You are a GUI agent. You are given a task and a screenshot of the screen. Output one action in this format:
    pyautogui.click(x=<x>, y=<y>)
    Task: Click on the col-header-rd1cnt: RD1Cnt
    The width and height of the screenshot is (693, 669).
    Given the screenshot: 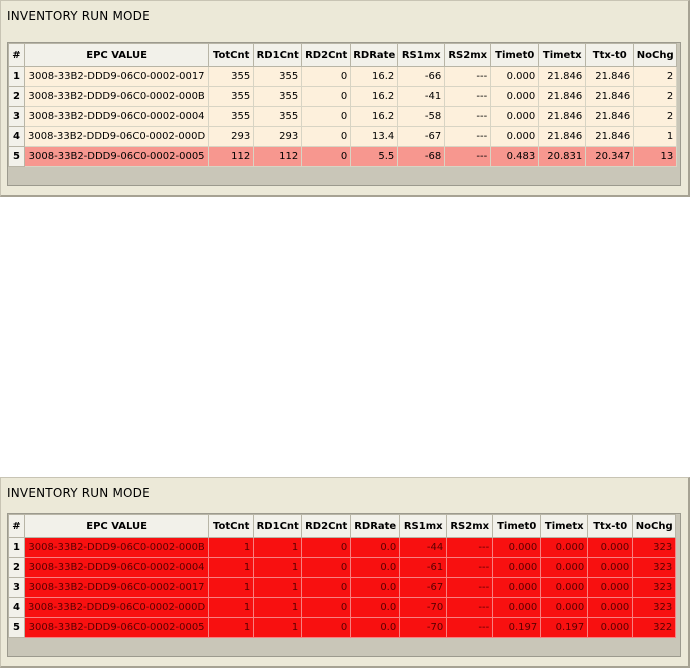 What is the action you would take?
    pyautogui.click(x=278, y=55)
    